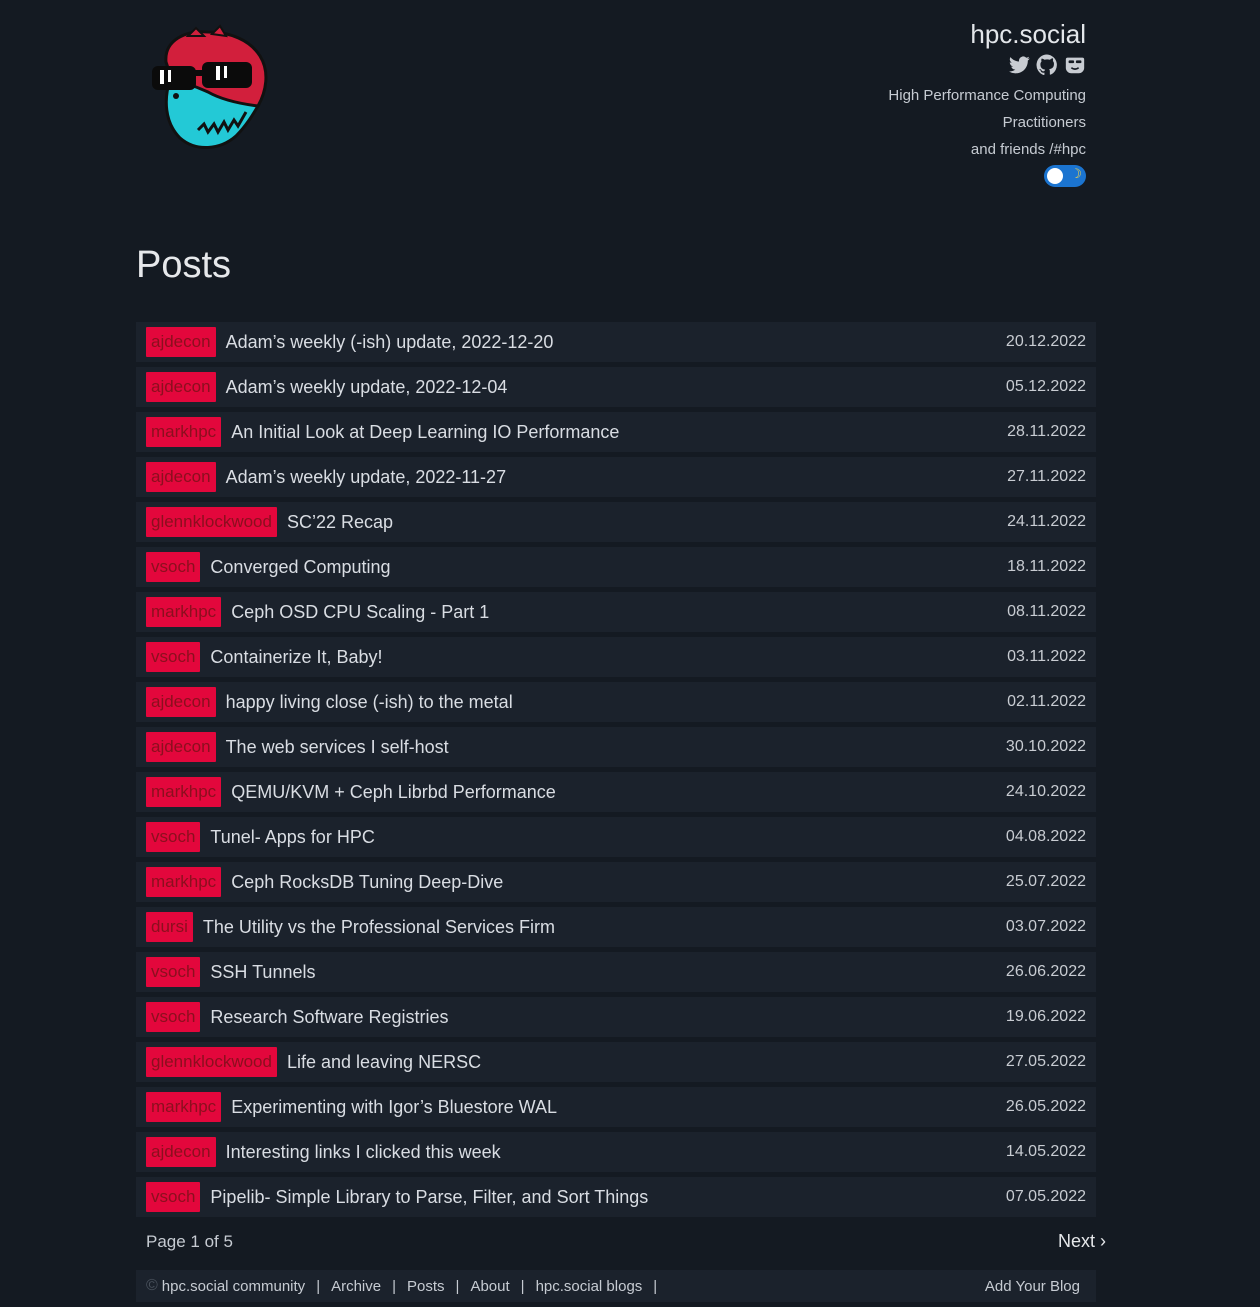 The width and height of the screenshot is (1260, 1307). I want to click on post-title-link: Adam’s weekly (-ish) update, 2022-12-20, so click(616, 342).